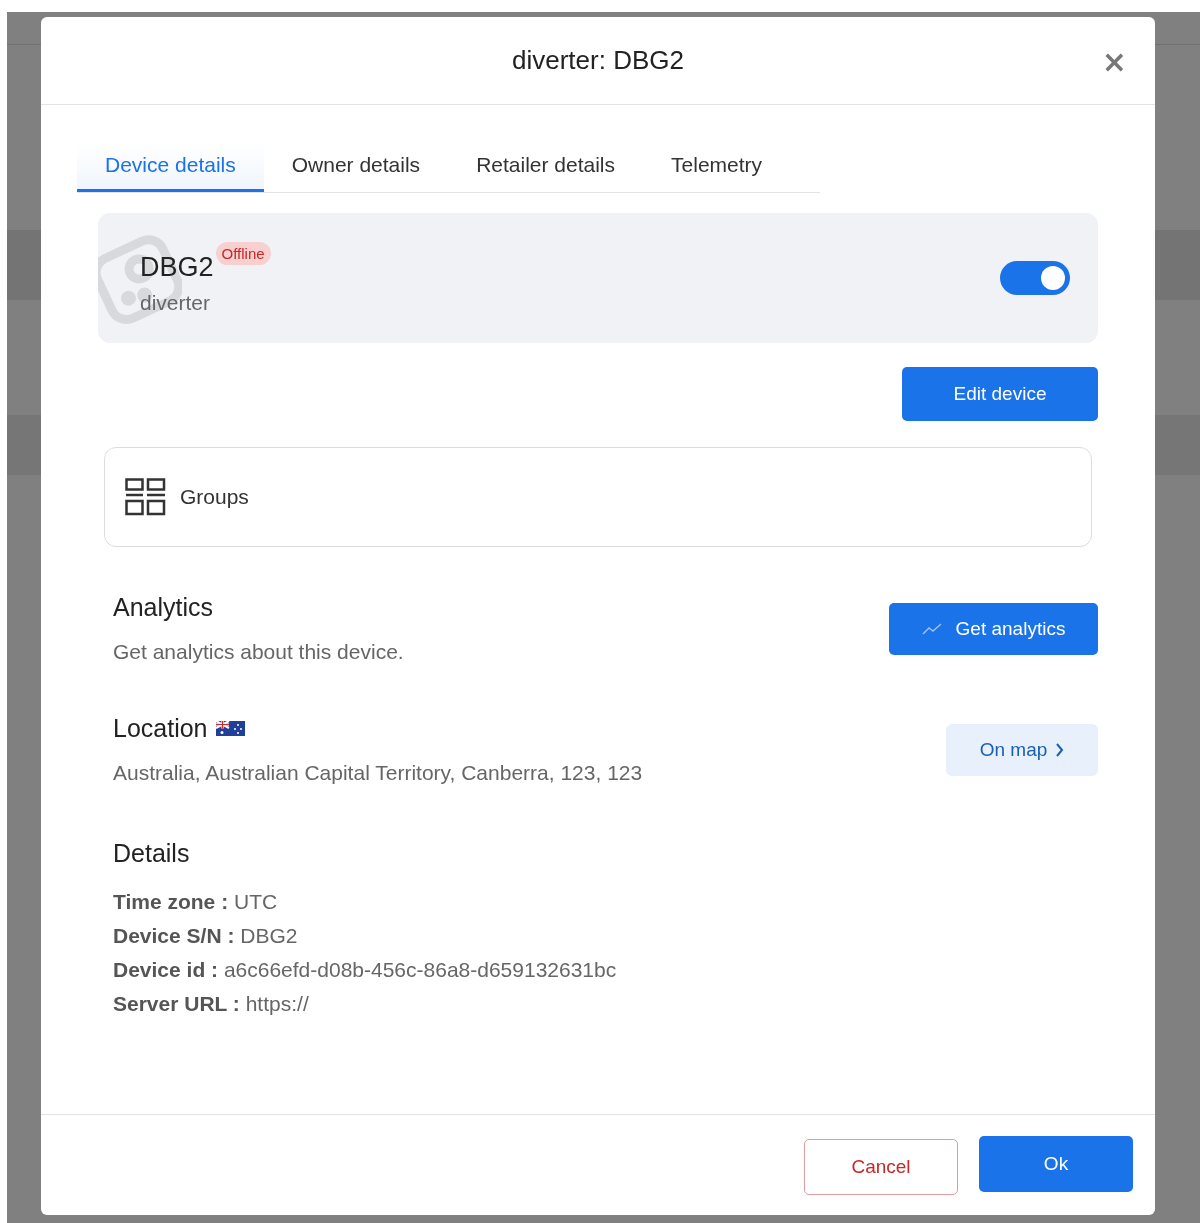 The height and width of the screenshot is (1223, 1200). I want to click on detail-row-text: Device S/N : DBG2, so click(206, 936).